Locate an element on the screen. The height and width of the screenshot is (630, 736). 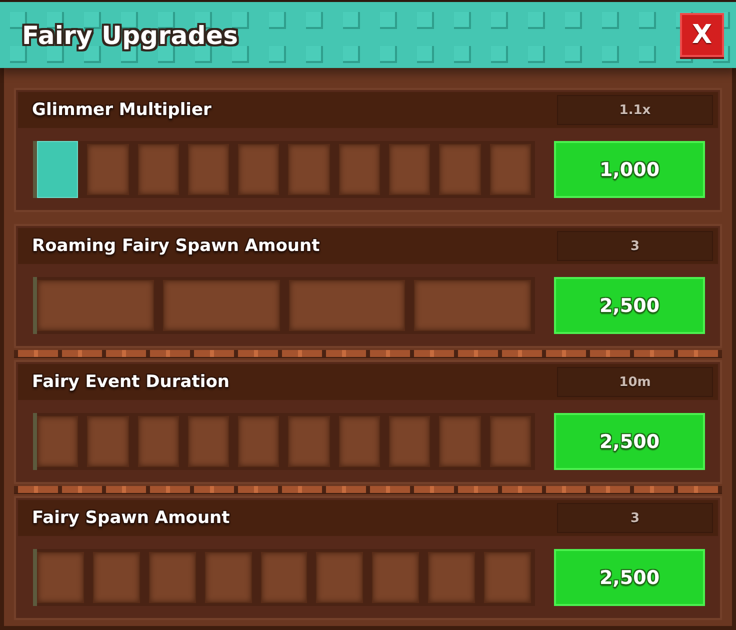
window-title: Fairy Upgrades is located at coordinates (130, 35).